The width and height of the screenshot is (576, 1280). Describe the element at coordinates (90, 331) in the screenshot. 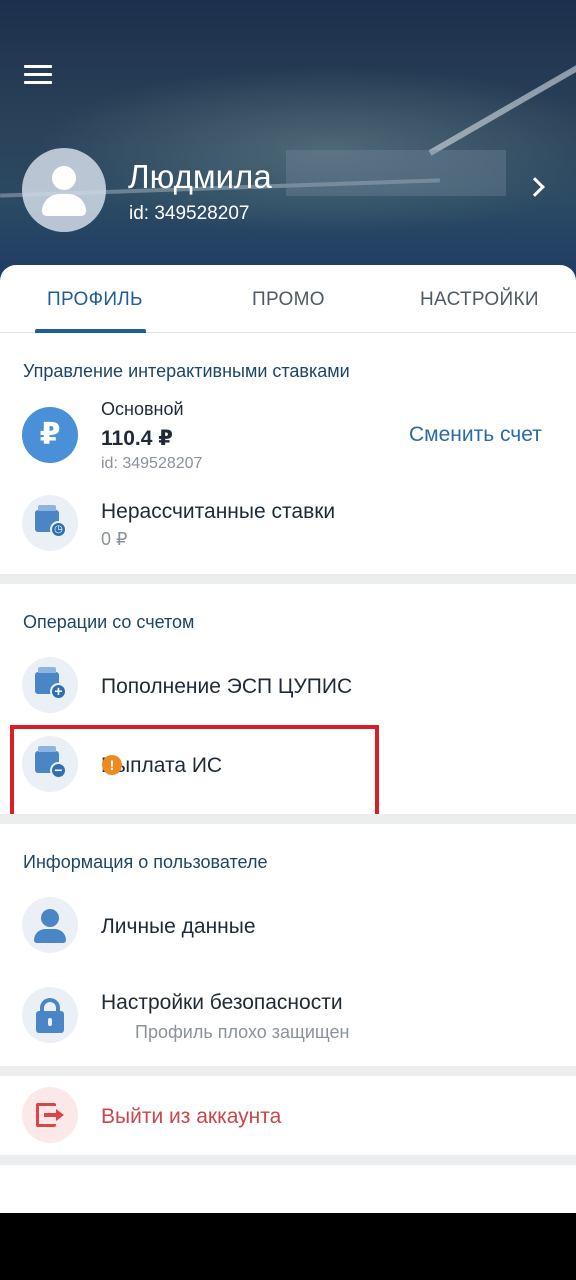

I see `tab-active-indicator` at that location.